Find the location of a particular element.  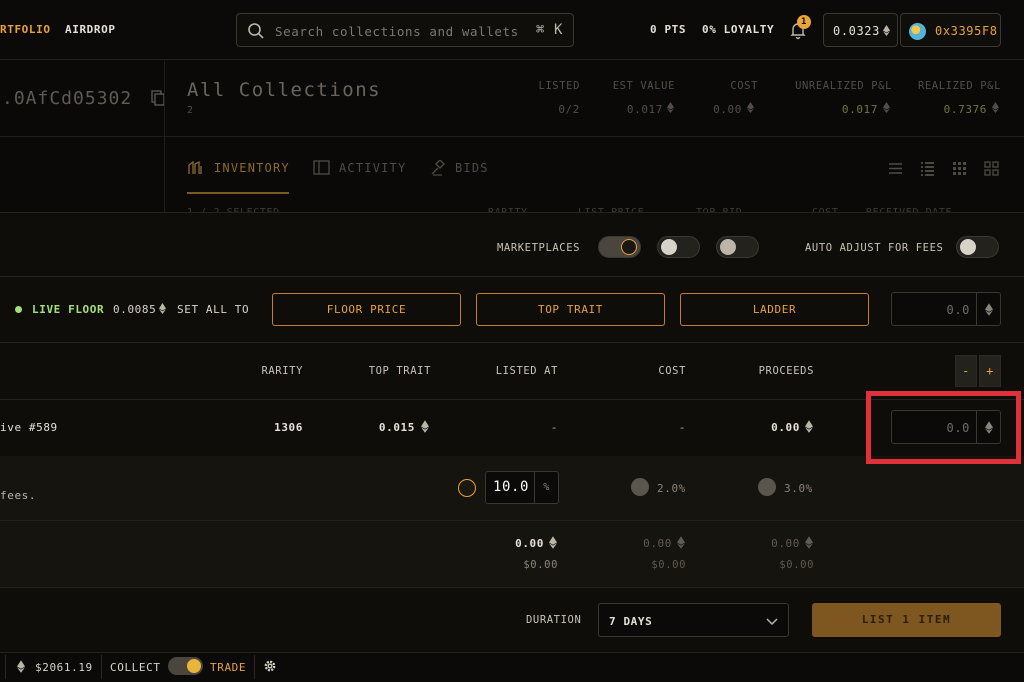

item-name: ive #589 is located at coordinates (29, 427).